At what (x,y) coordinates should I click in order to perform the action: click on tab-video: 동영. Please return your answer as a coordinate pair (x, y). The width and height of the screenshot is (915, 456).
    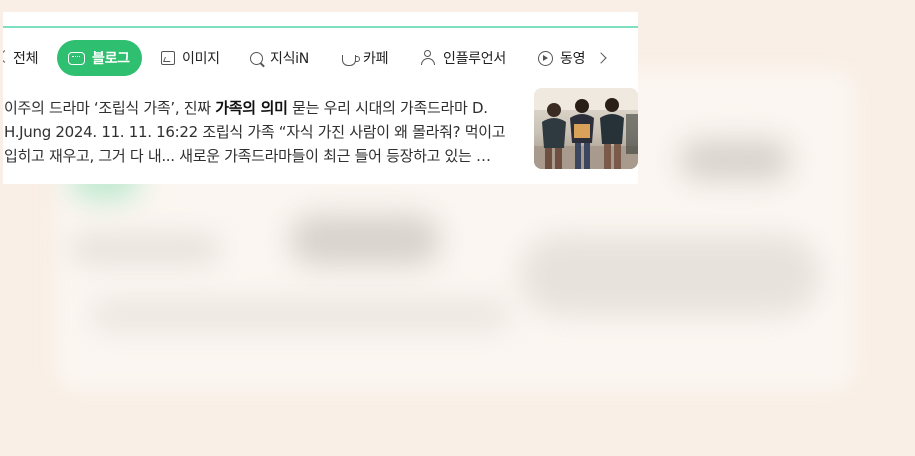
    Looking at the image, I should click on (561, 58).